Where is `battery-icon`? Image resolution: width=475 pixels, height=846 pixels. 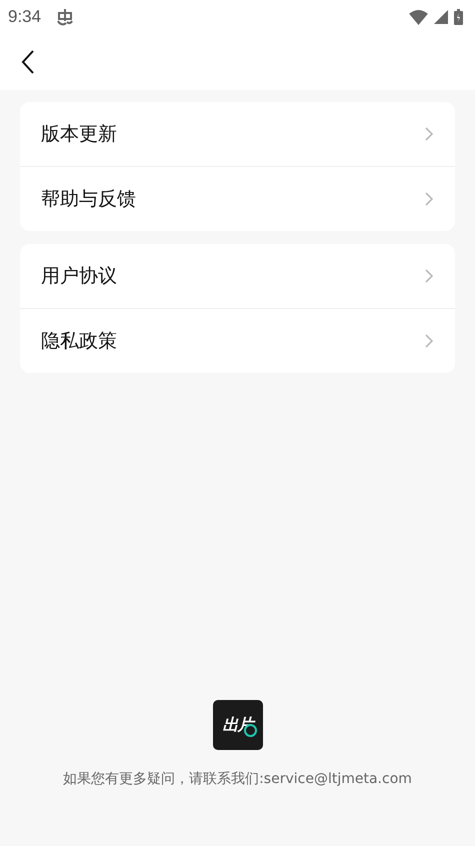
battery-icon is located at coordinates (458, 17).